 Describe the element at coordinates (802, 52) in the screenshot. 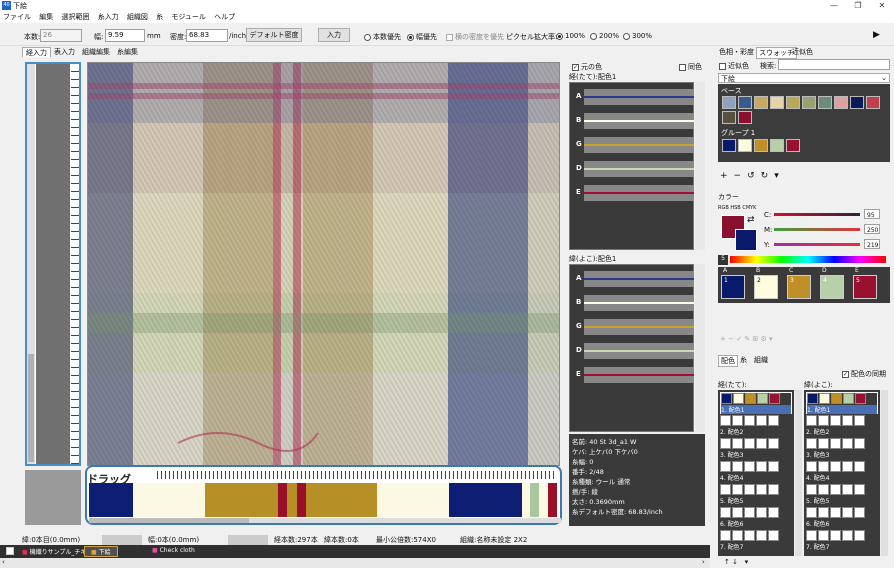

I see `tab-near-color: 近似色` at that location.